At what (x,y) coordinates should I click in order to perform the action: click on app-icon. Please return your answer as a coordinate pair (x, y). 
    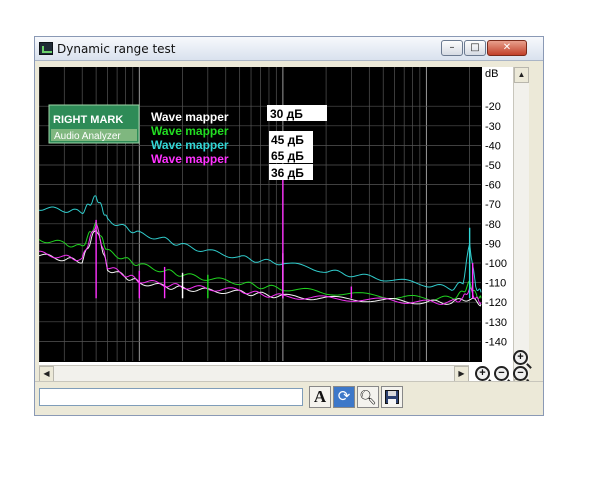
    Looking at the image, I should click on (46, 48).